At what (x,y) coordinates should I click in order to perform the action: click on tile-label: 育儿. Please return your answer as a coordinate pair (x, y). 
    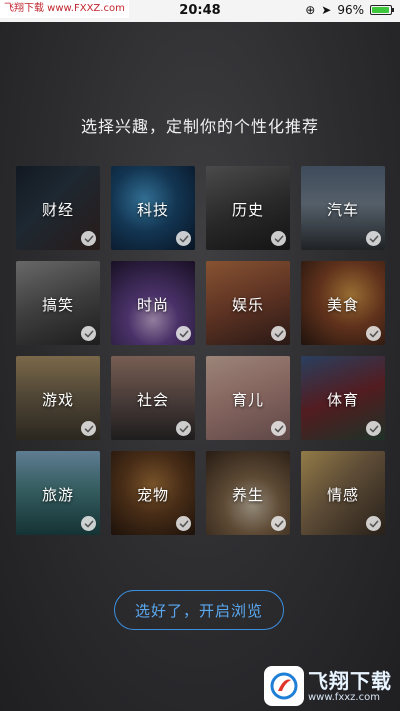
    Looking at the image, I should click on (247, 400).